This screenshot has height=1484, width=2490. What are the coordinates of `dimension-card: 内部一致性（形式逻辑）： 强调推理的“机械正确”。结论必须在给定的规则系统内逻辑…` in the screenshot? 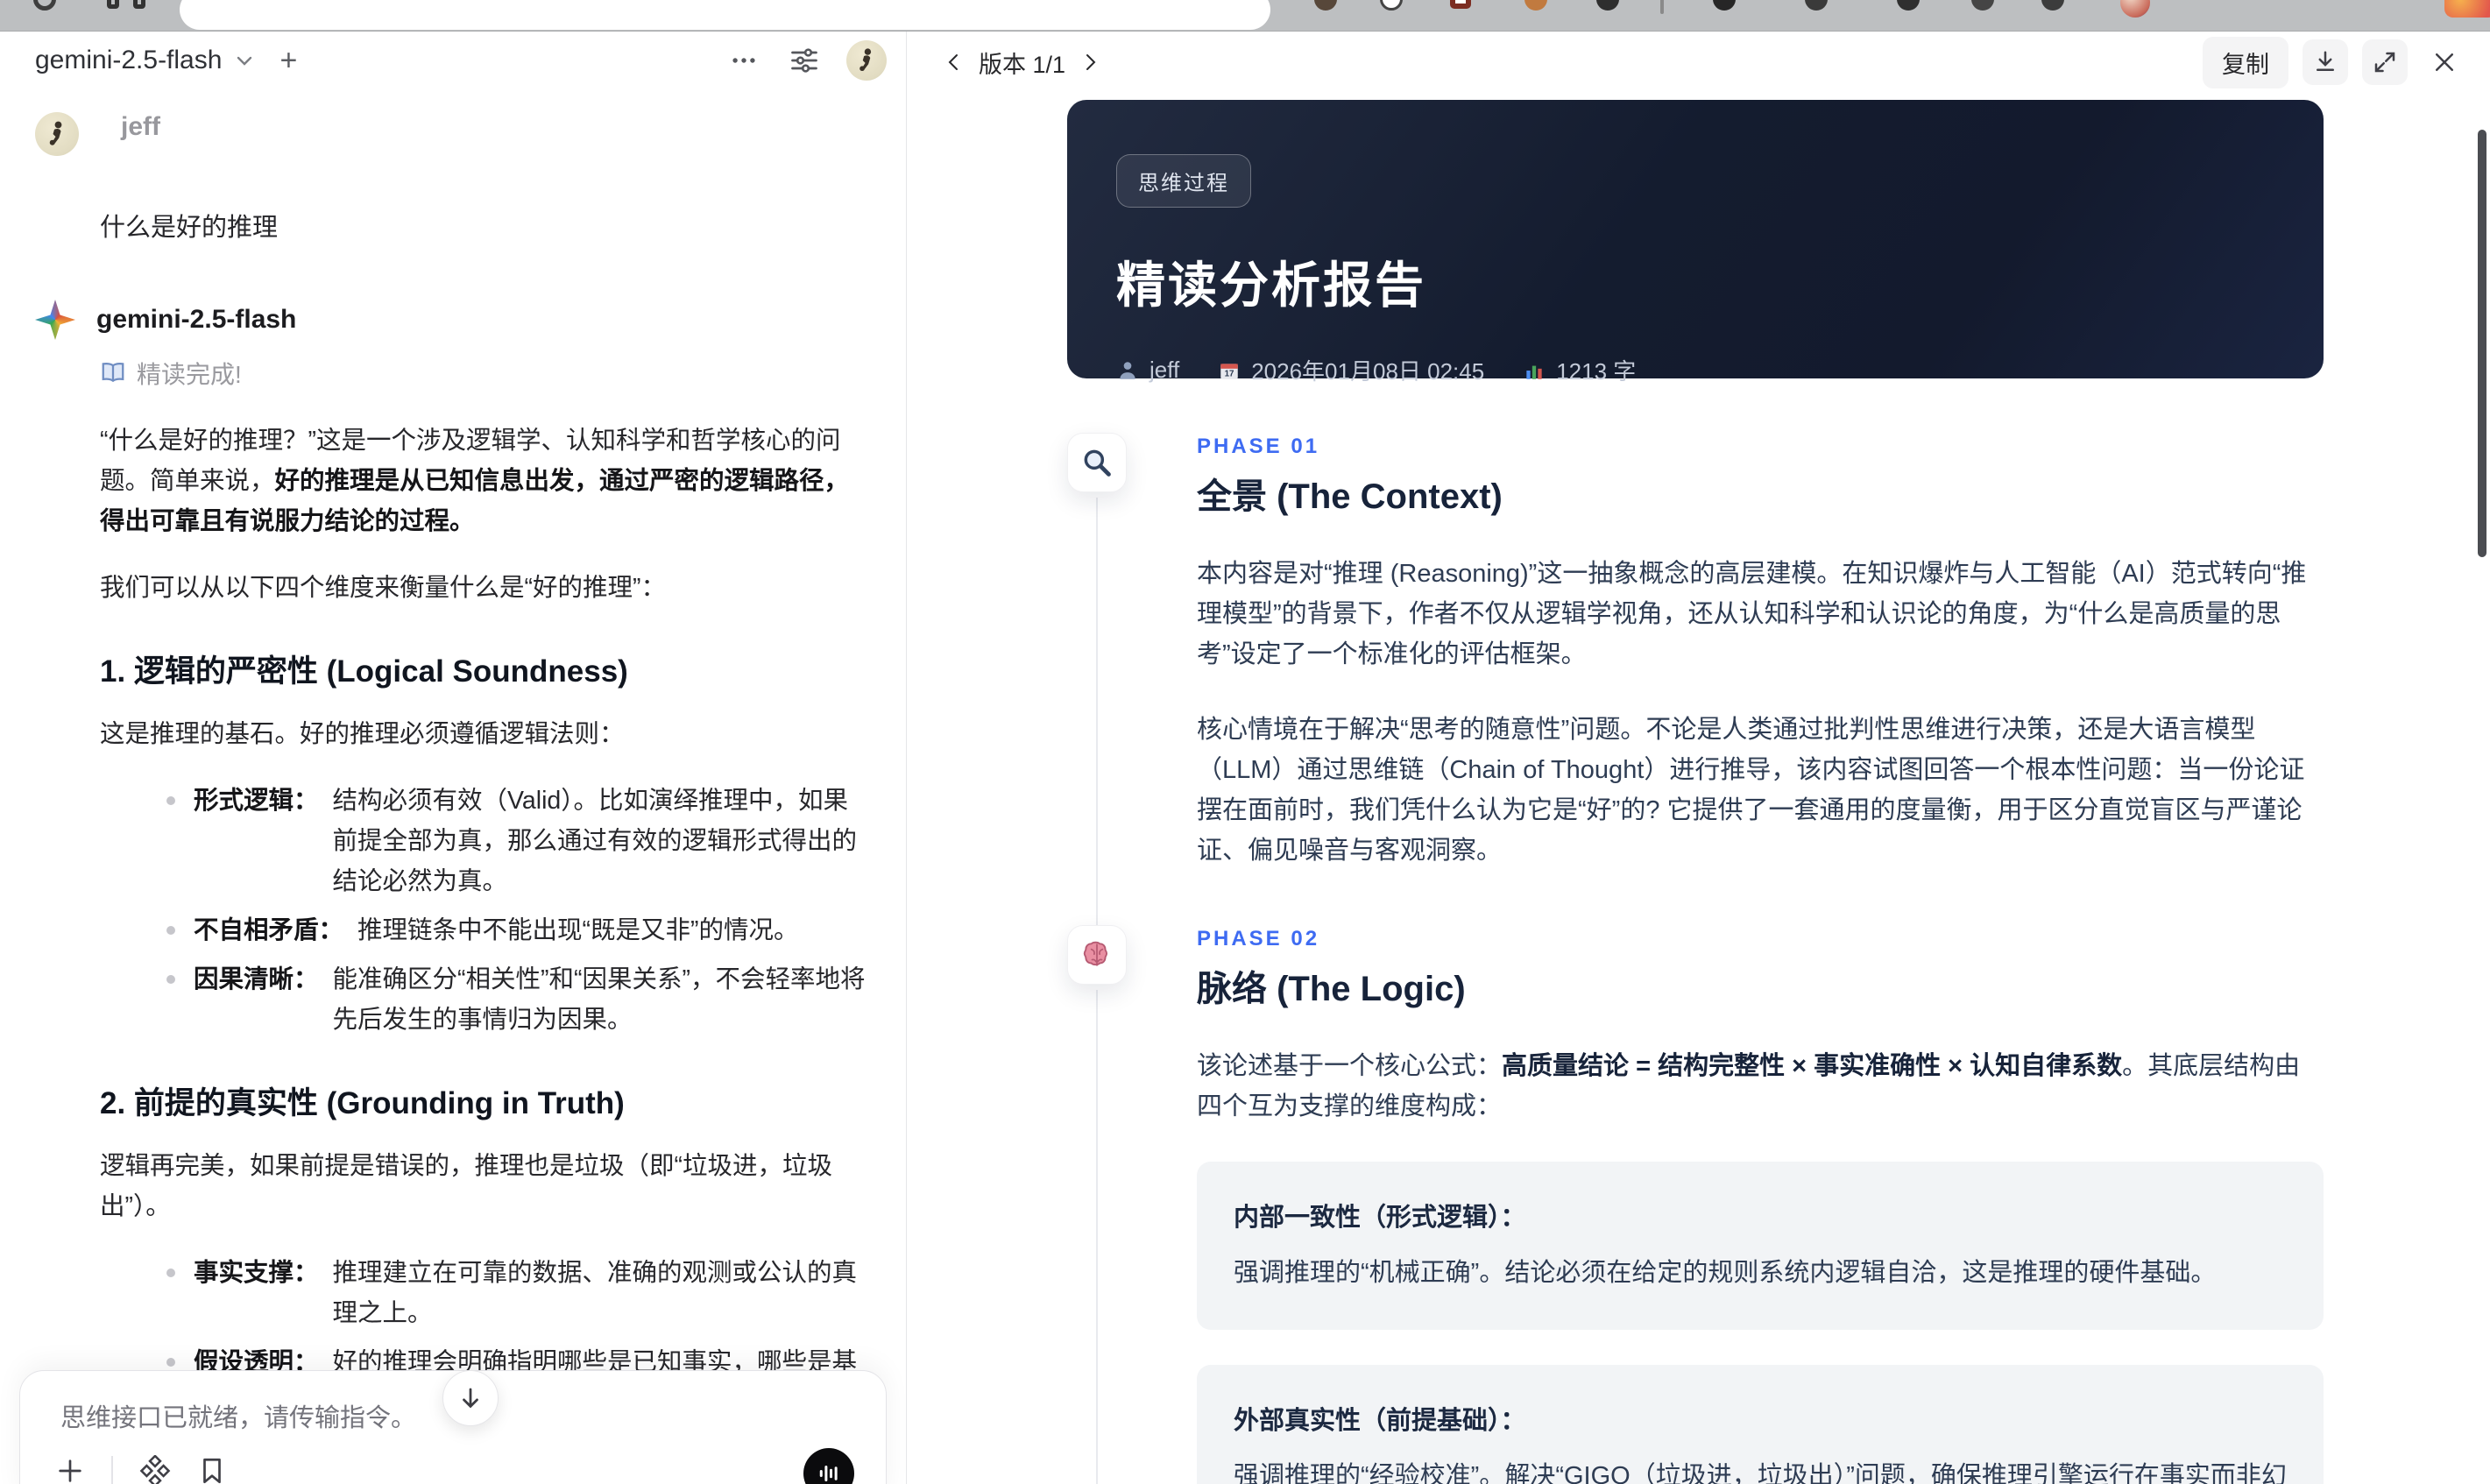 It's located at (1760, 1246).